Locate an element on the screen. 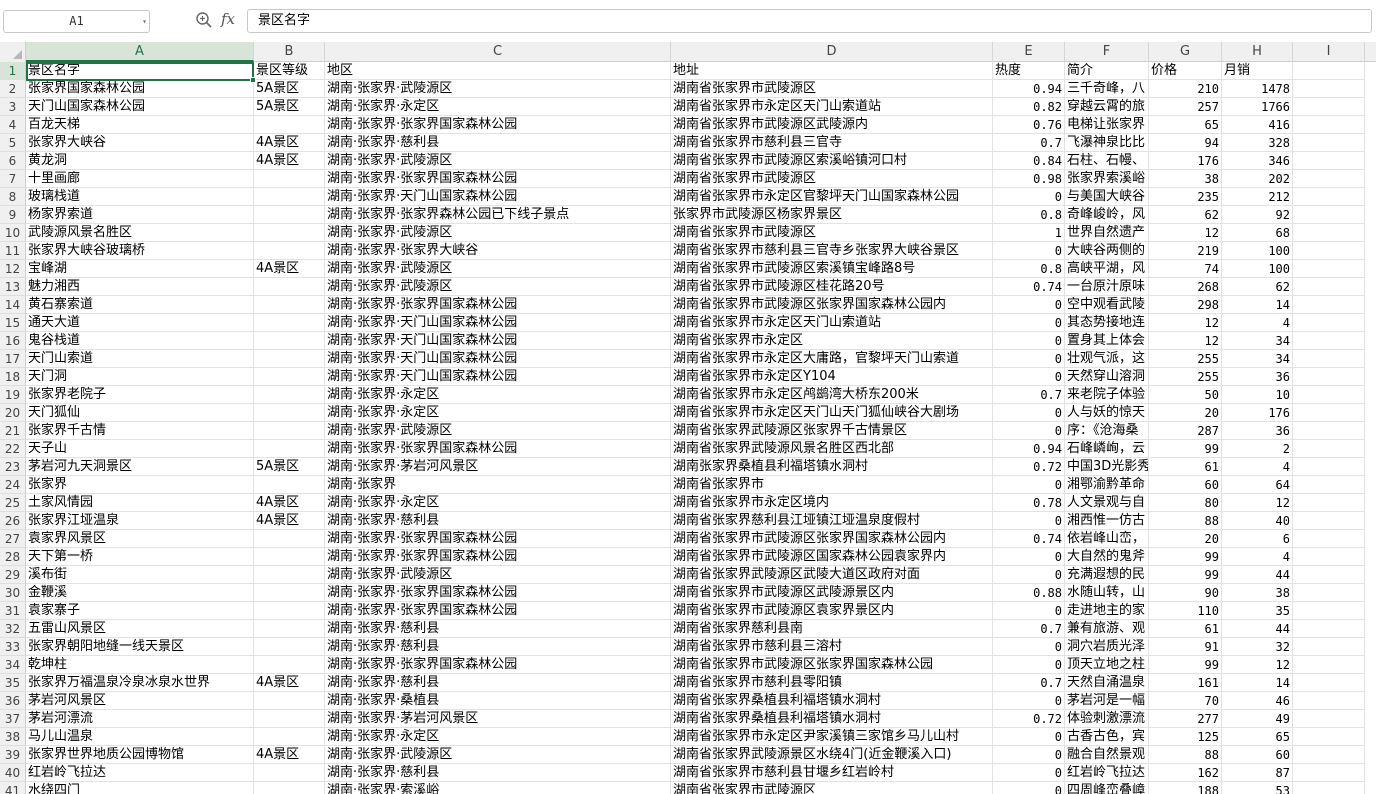  cell-i18 is located at coordinates (1329, 377).